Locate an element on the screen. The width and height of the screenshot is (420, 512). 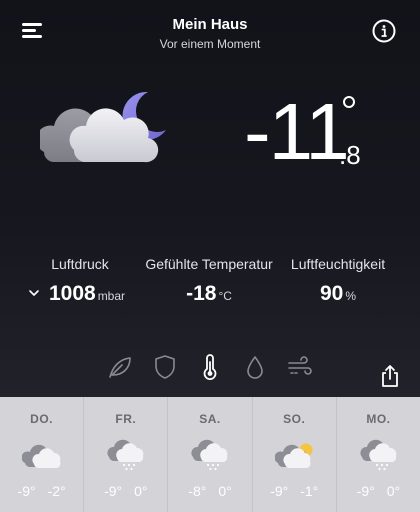
cloudy-icon is located at coordinates (41, 456).